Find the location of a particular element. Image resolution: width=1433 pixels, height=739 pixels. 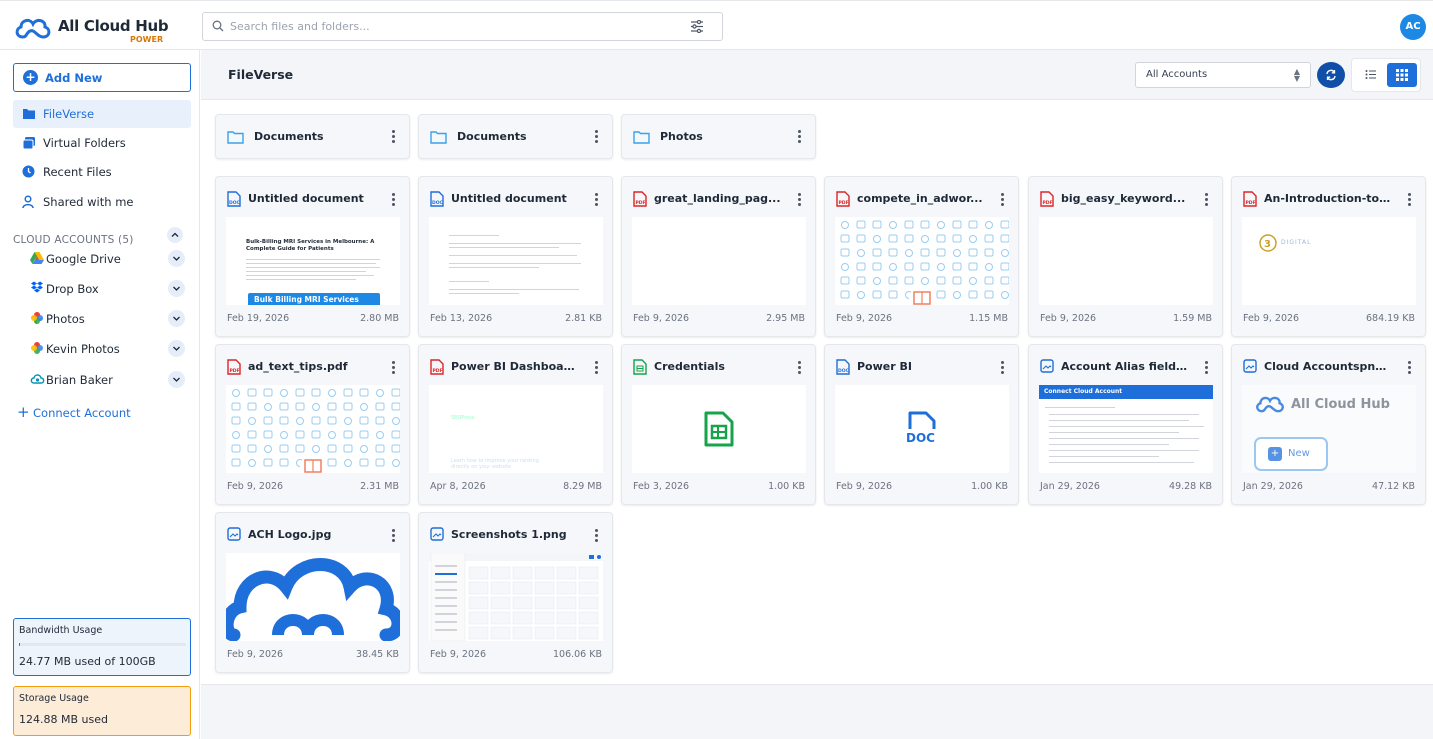

thumb-text: SEOPress is located at coordinates (463, 418).